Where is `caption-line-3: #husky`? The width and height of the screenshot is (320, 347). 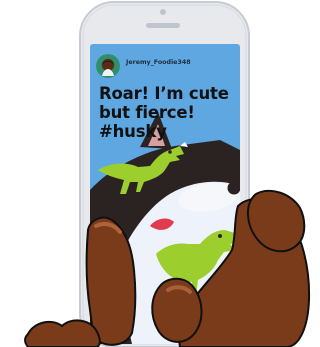 caption-line-3: #husky is located at coordinates (133, 131).